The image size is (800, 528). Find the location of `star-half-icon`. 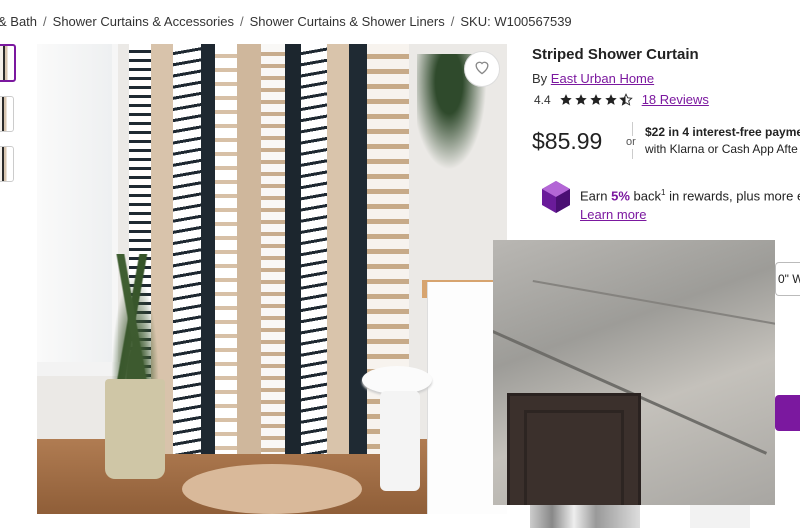

star-half-icon is located at coordinates (625, 99).